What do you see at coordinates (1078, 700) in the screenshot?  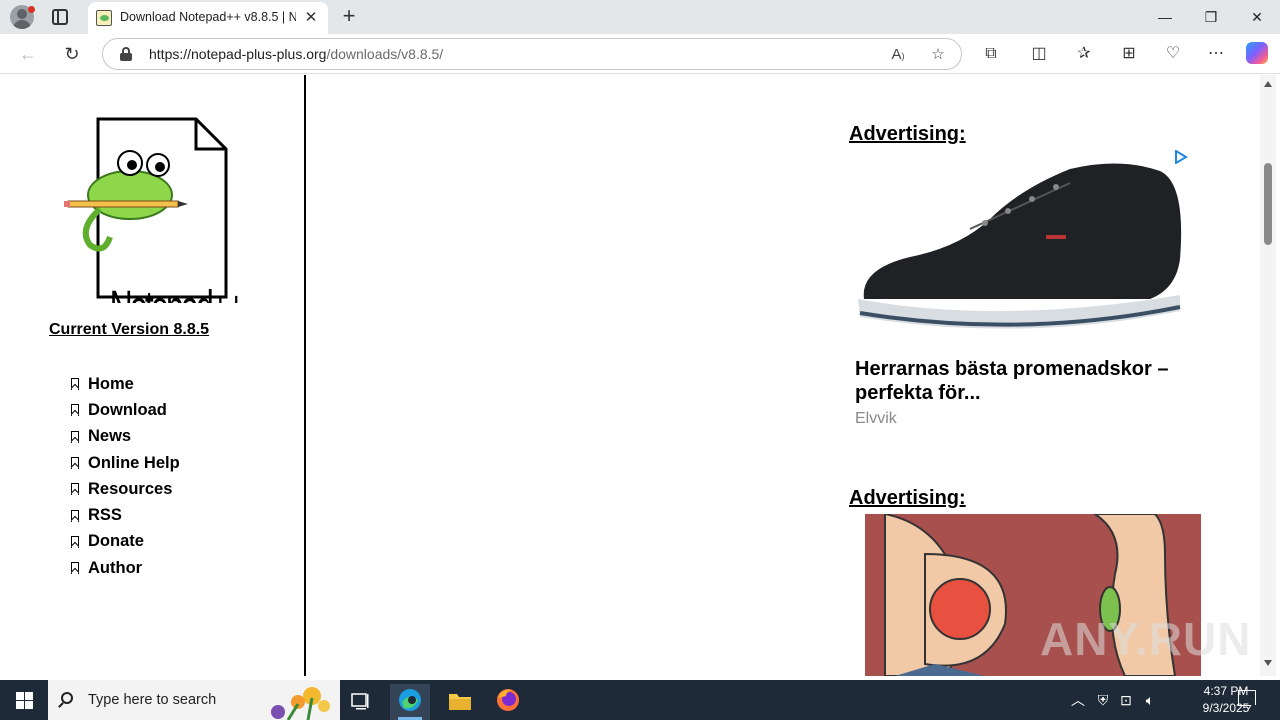 I see `show-hidden-icons-icon: ︿` at bounding box center [1078, 700].